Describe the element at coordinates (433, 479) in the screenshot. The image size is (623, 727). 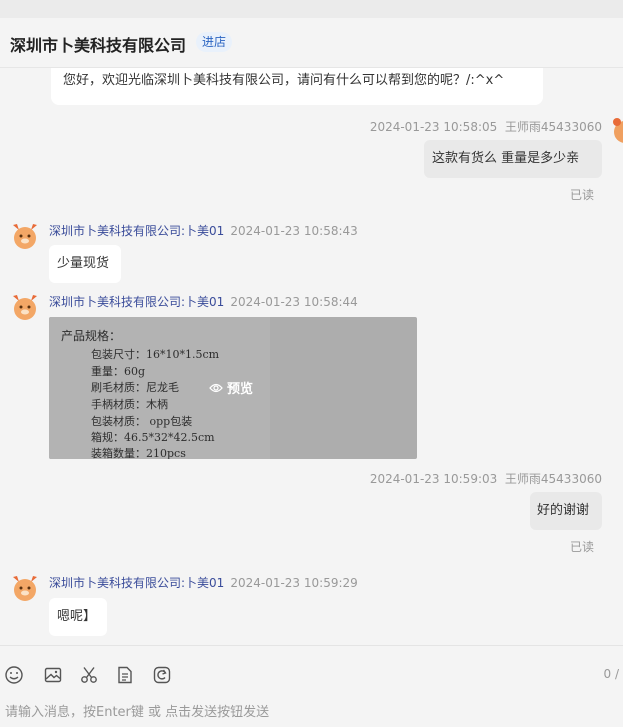
I see `message-time: 2024-01-23 10:59:03` at that location.